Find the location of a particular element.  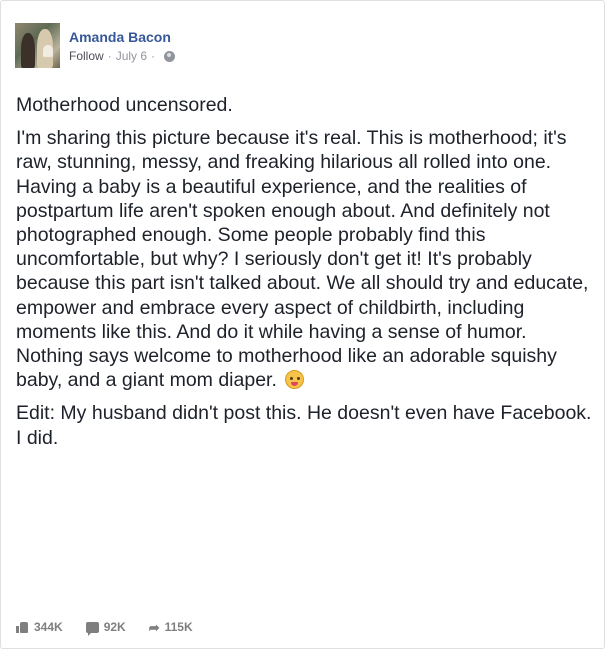

author-name-link: Amanda Bacon is located at coordinates (122, 37).